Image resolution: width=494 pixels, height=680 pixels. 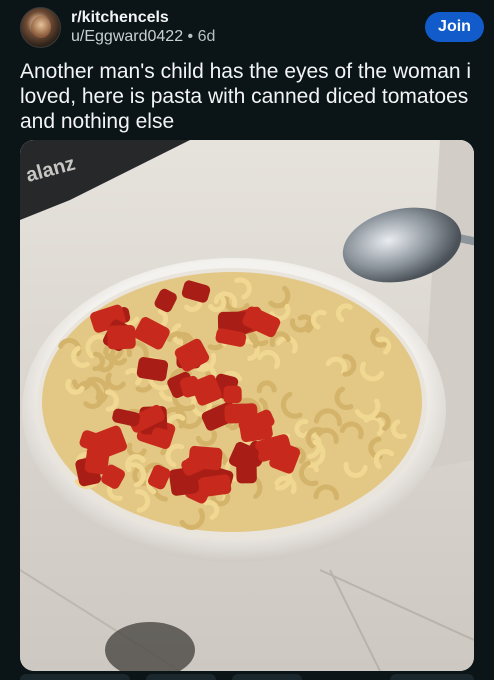 I want to click on post-meta: u/Eggward0422 • 6d, so click(x=143, y=37).